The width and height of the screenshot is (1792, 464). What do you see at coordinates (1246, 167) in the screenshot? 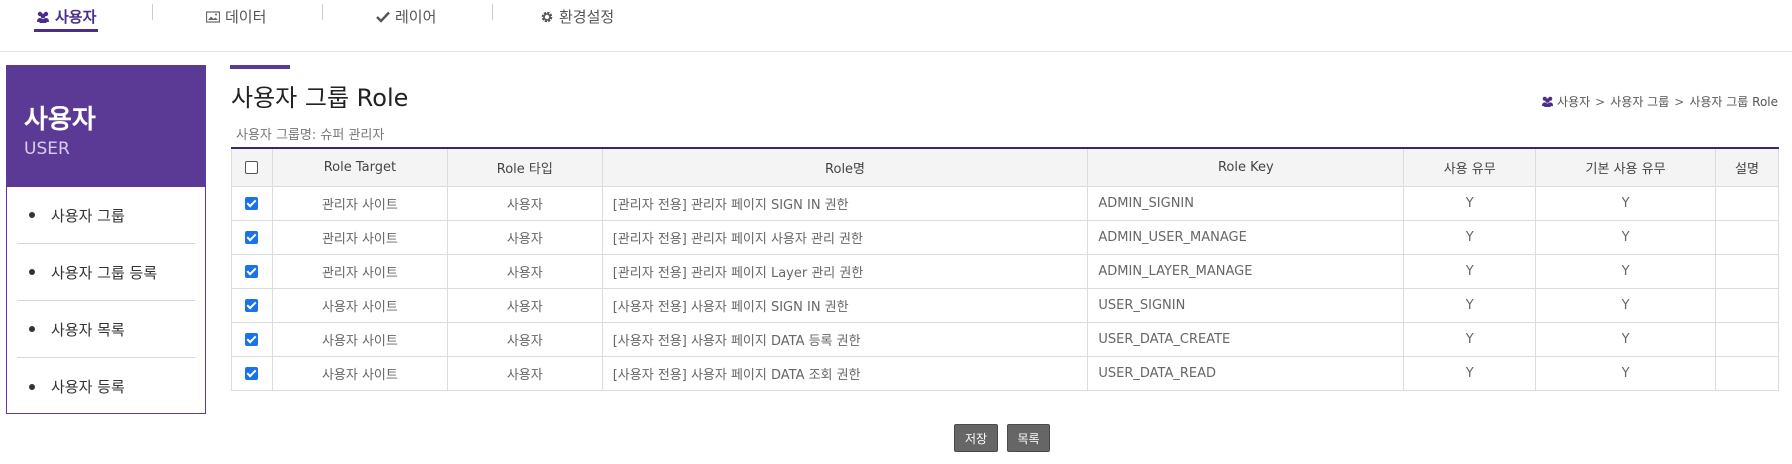
I see `column-header: Role Key` at bounding box center [1246, 167].